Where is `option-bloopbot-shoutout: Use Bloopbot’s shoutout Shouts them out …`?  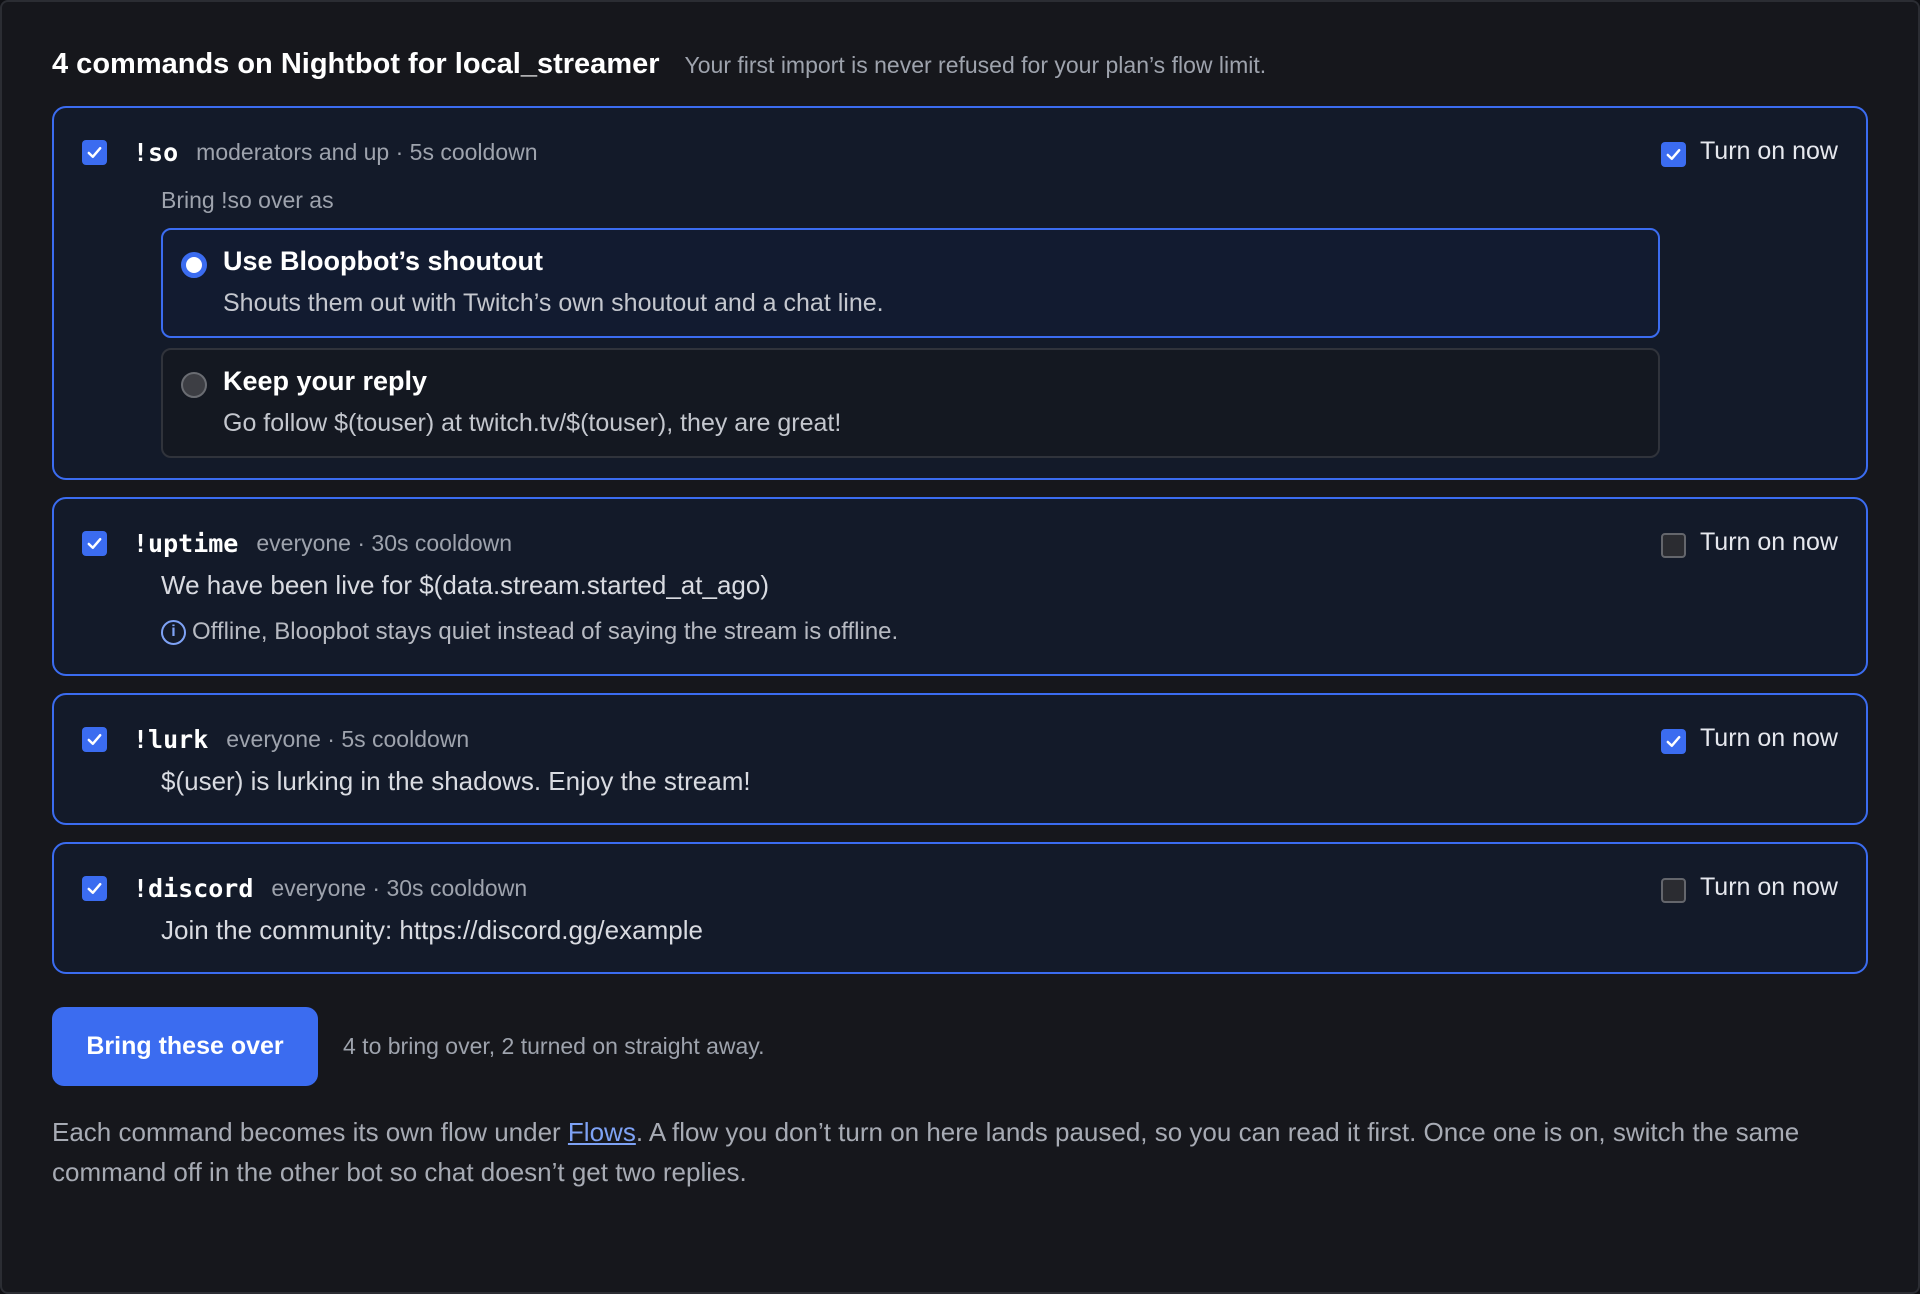 option-bloopbot-shoutout: Use Bloopbot’s shoutout Shouts them out … is located at coordinates (910, 283).